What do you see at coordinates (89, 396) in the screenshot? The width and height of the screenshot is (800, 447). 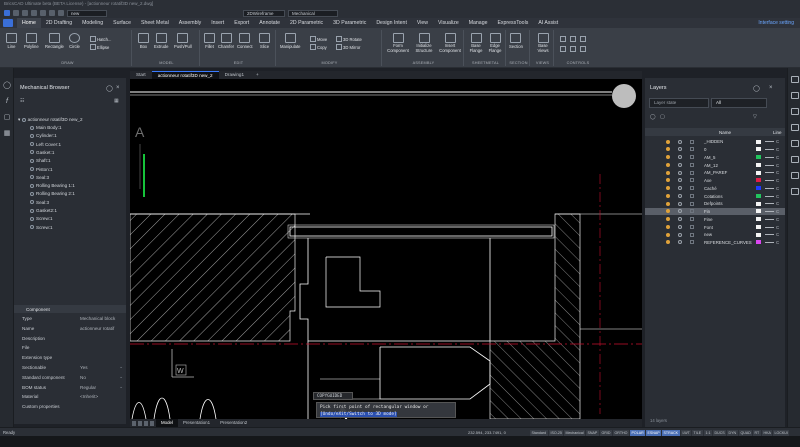 I see `property-value: <Inherit>` at bounding box center [89, 396].